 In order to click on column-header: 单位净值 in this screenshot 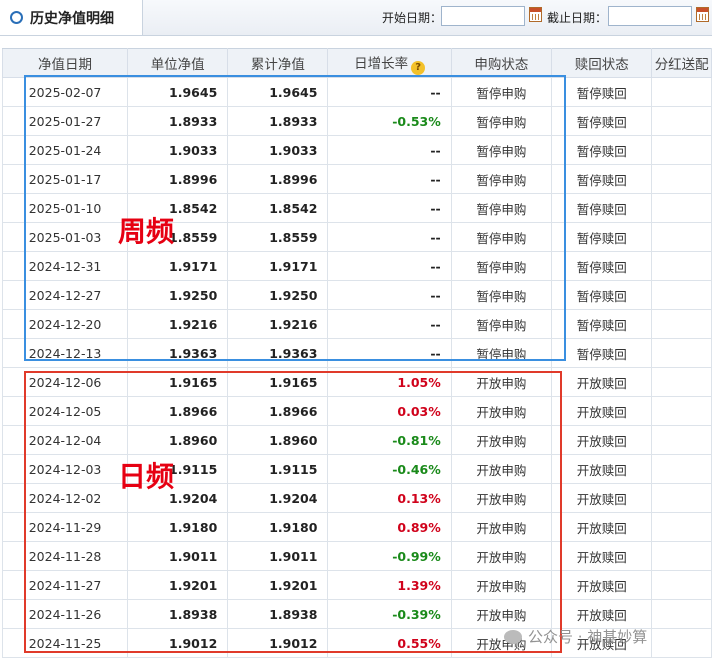, I will do `click(178, 63)`.